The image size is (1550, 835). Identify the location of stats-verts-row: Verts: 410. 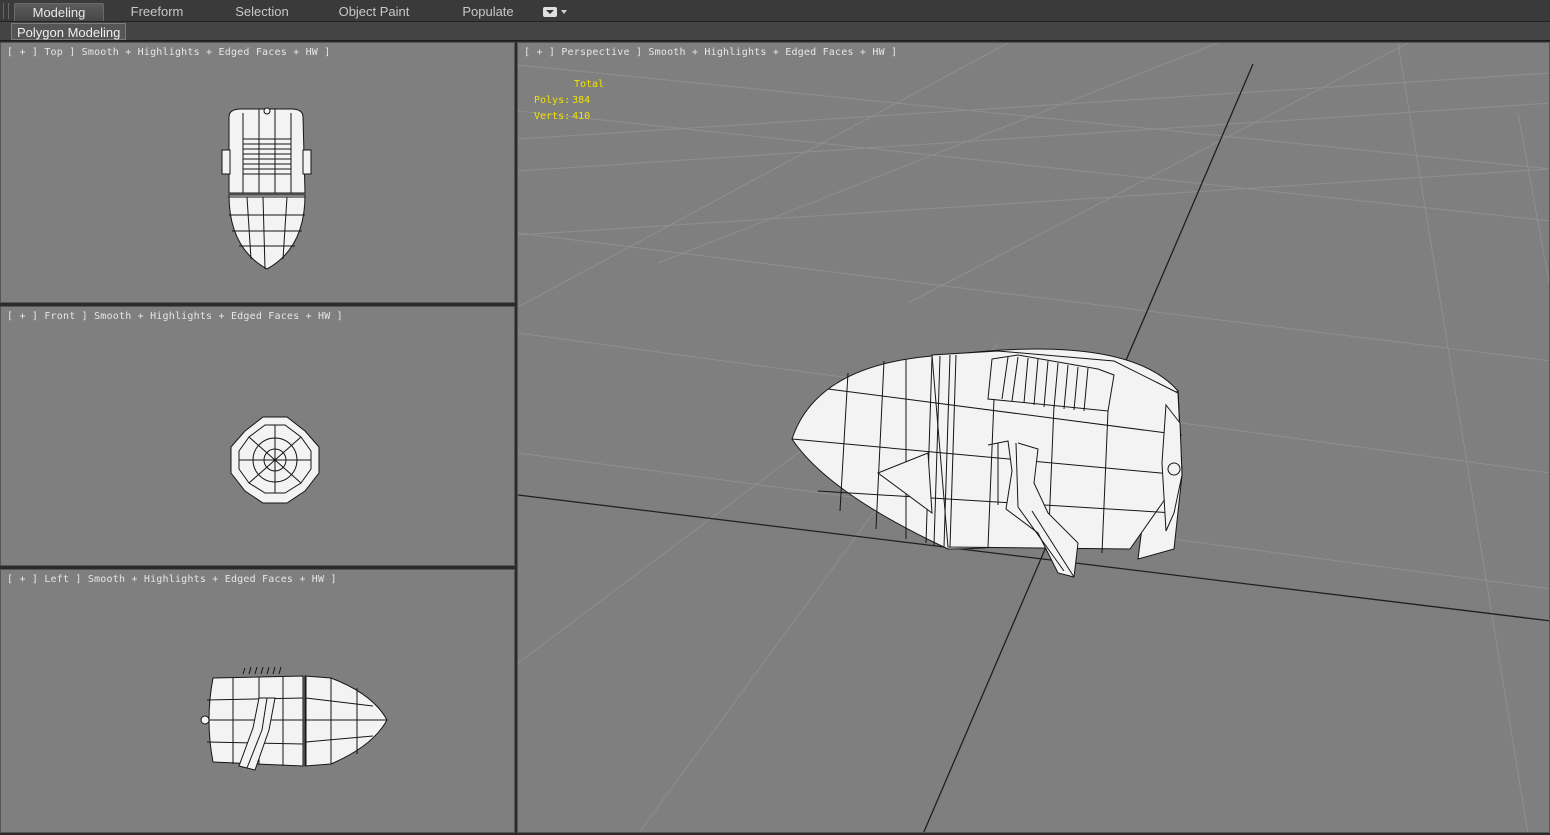
(569, 117).